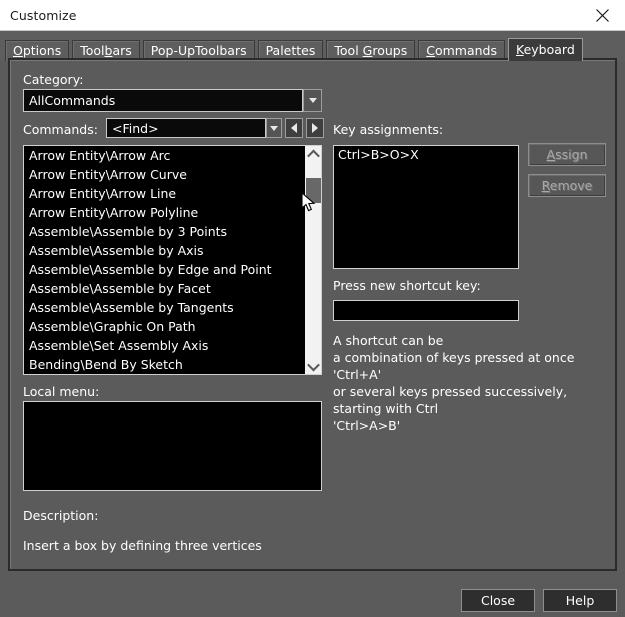 Image resolution: width=625 pixels, height=617 pixels. I want to click on list-item: Arrow Entity\Arrow Arc, so click(164, 155).